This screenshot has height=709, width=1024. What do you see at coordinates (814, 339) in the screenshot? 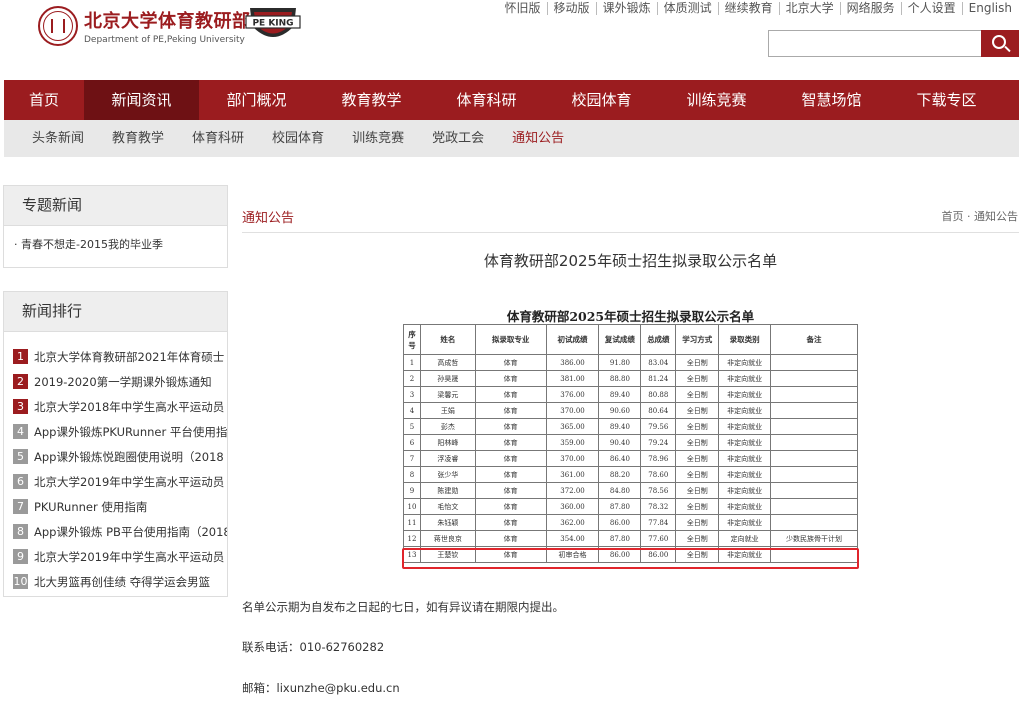
I see `table-header-cell: 备注` at bounding box center [814, 339].